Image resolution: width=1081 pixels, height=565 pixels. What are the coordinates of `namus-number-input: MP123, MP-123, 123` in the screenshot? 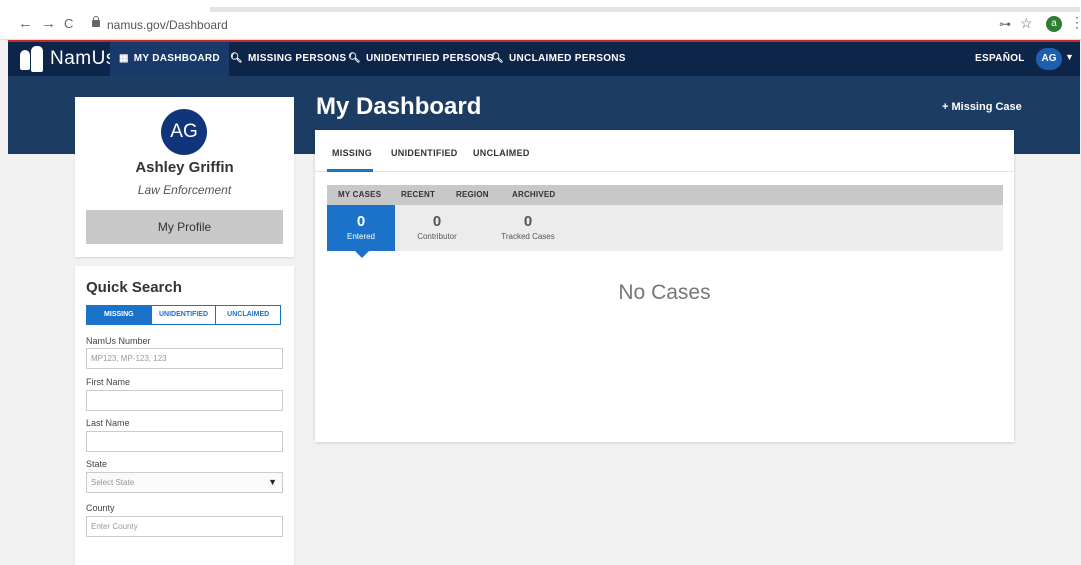 It's located at (184, 358).